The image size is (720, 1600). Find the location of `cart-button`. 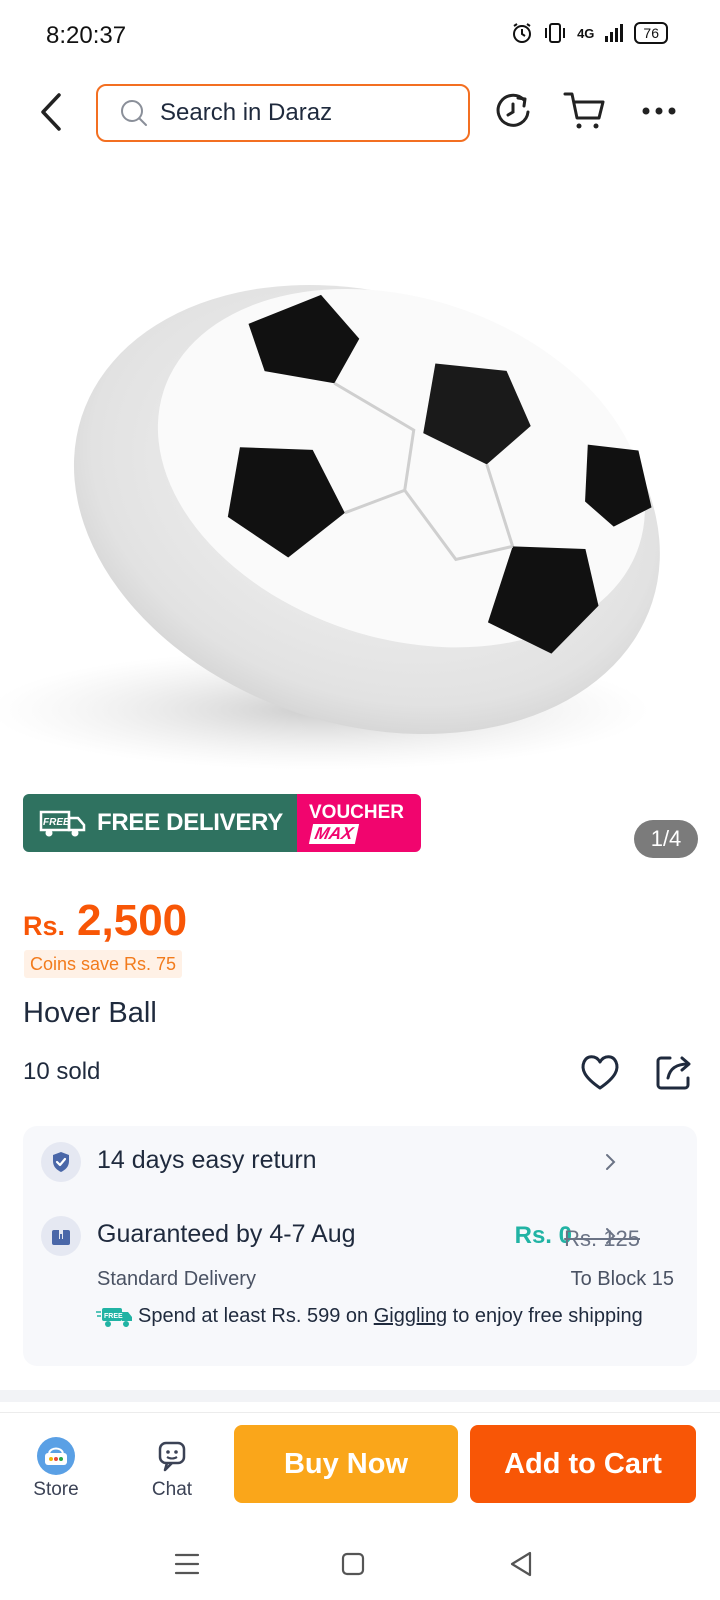

cart-button is located at coordinates (585, 111).